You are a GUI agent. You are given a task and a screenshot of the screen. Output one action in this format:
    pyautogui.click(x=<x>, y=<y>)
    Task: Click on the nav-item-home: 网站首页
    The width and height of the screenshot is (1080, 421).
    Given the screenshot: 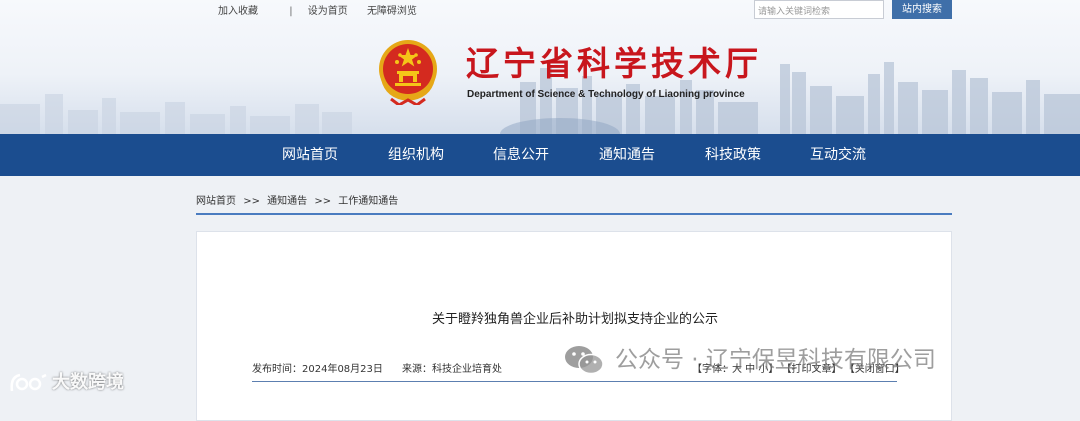 What is the action you would take?
    pyautogui.click(x=310, y=155)
    